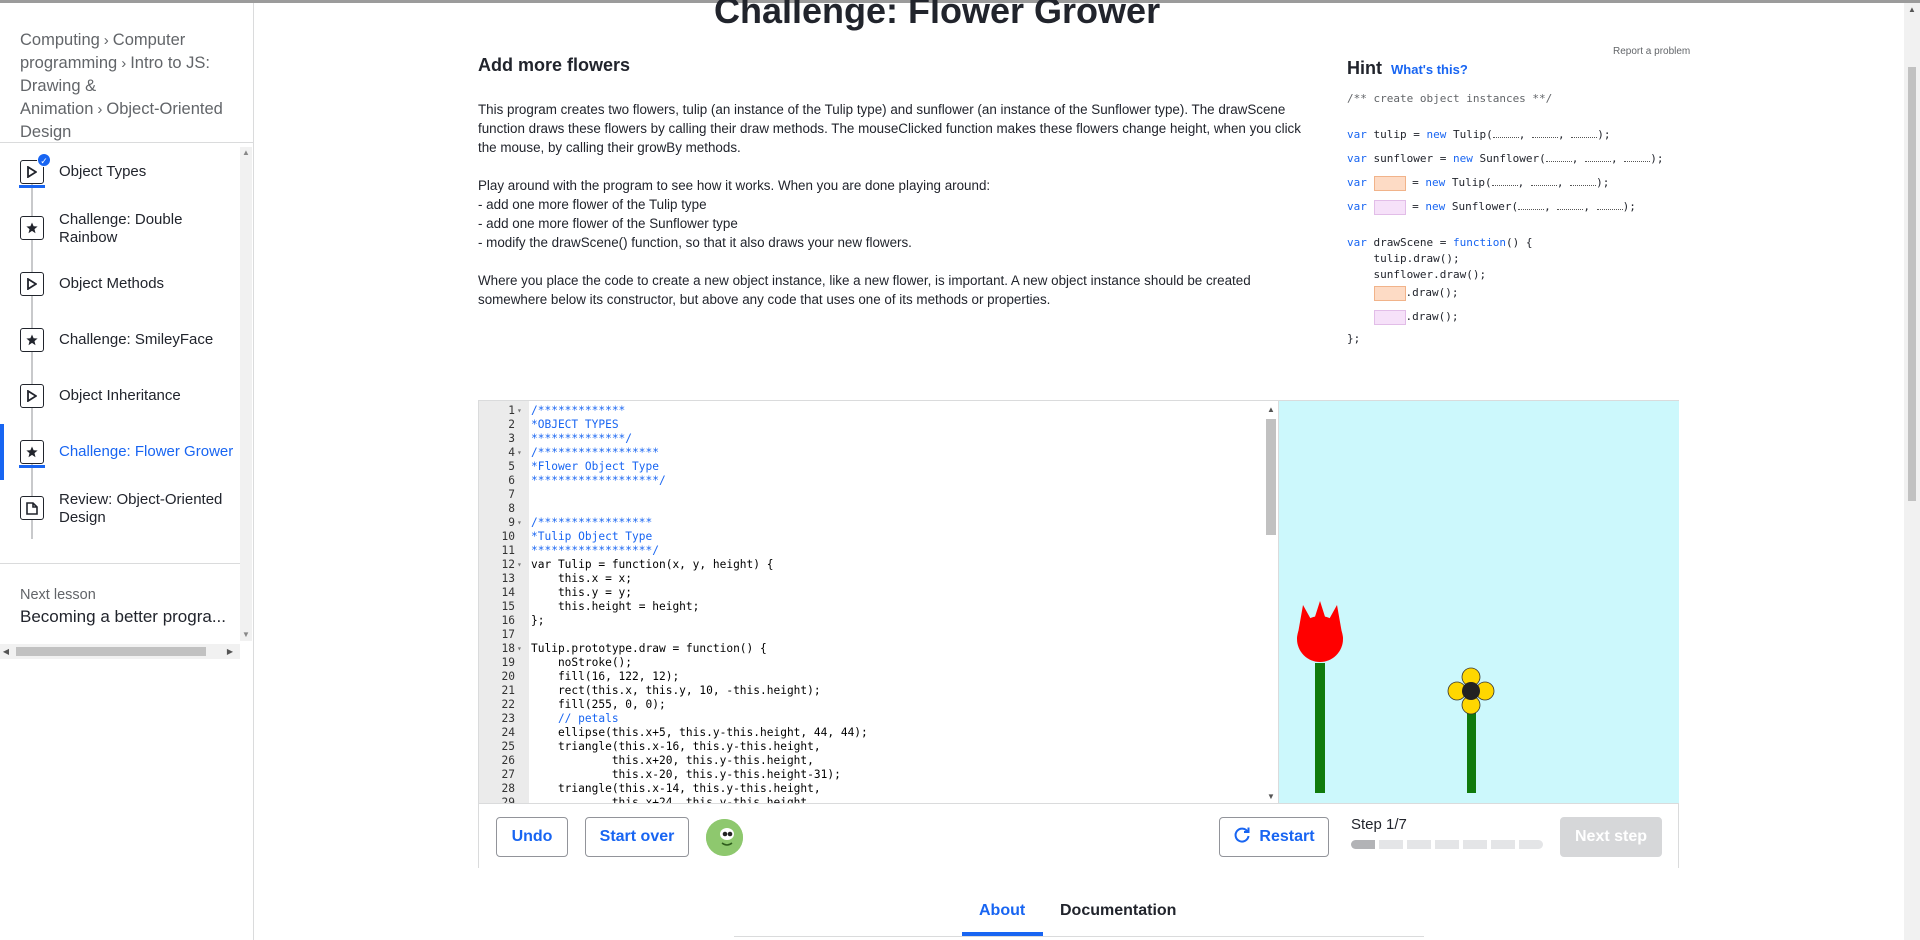 The height and width of the screenshot is (940, 1920). I want to click on sidebar-item-object-inheritance: Object Inheritance, so click(120, 396).